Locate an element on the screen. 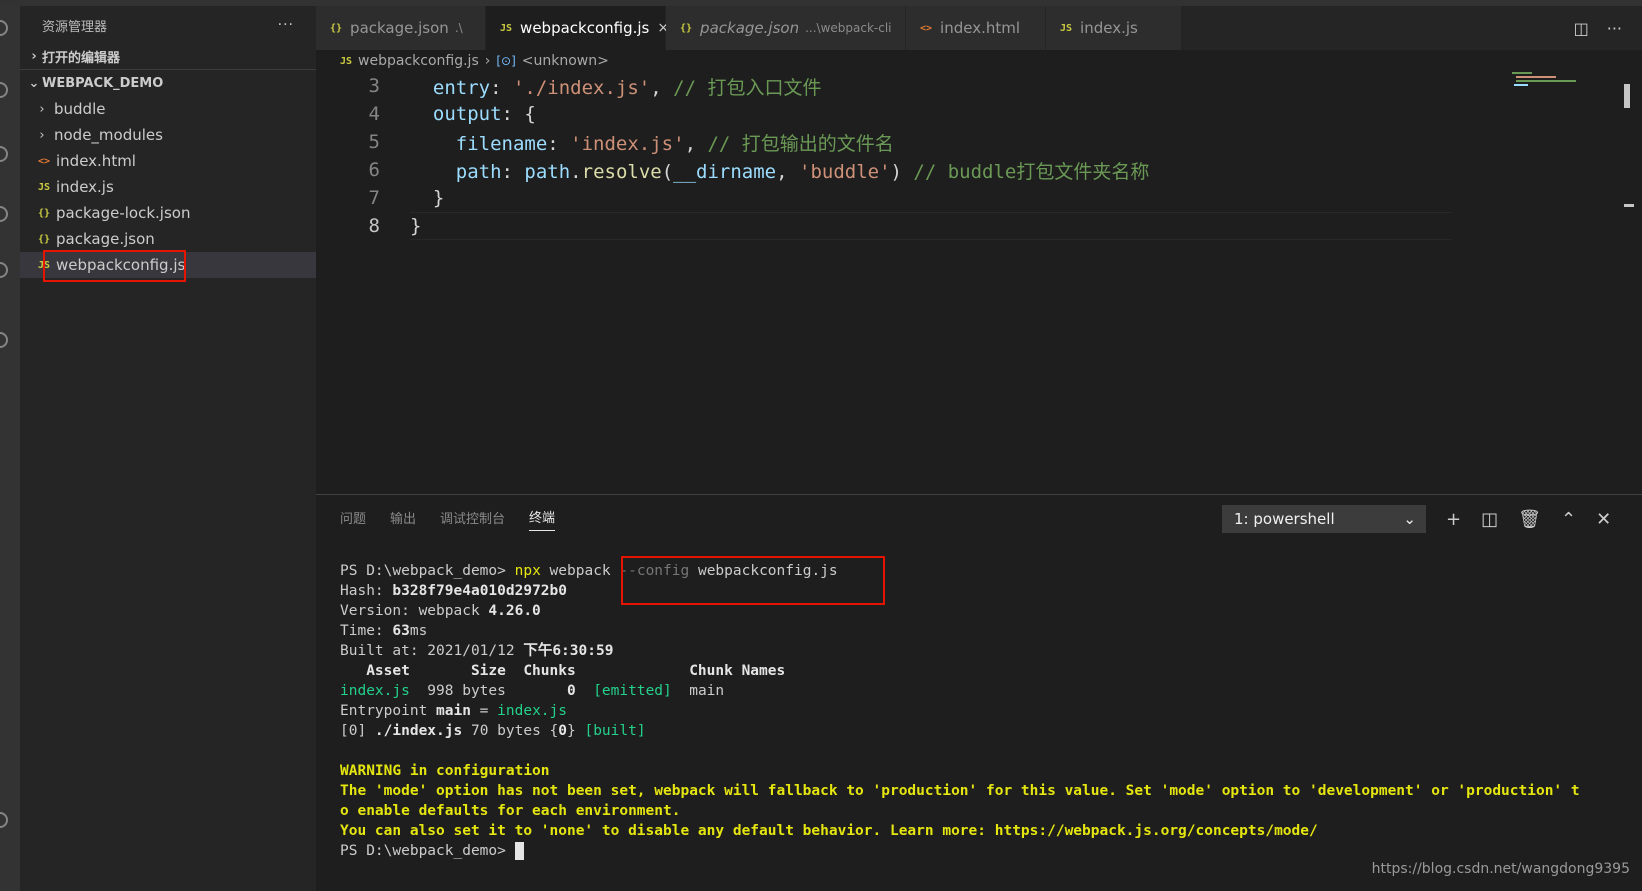 The width and height of the screenshot is (1642, 891). code-text: entry: './index.js', // 打包入口文件 is located at coordinates (616, 86).